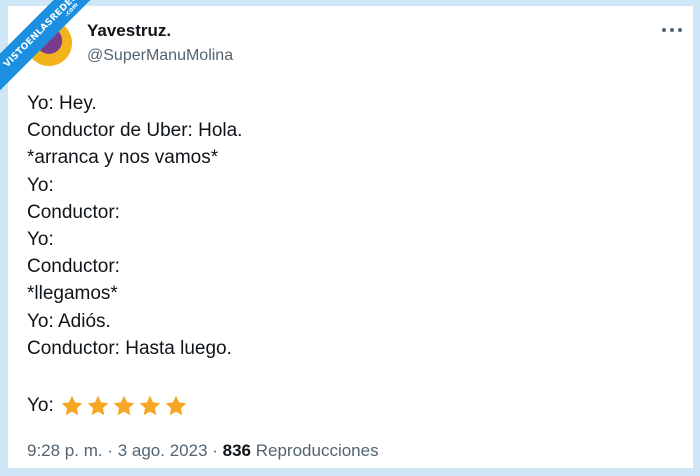 Image resolution: width=700 pixels, height=476 pixels. What do you see at coordinates (129, 348) in the screenshot?
I see `tweet-line: Conductor: Hasta luego.` at bounding box center [129, 348].